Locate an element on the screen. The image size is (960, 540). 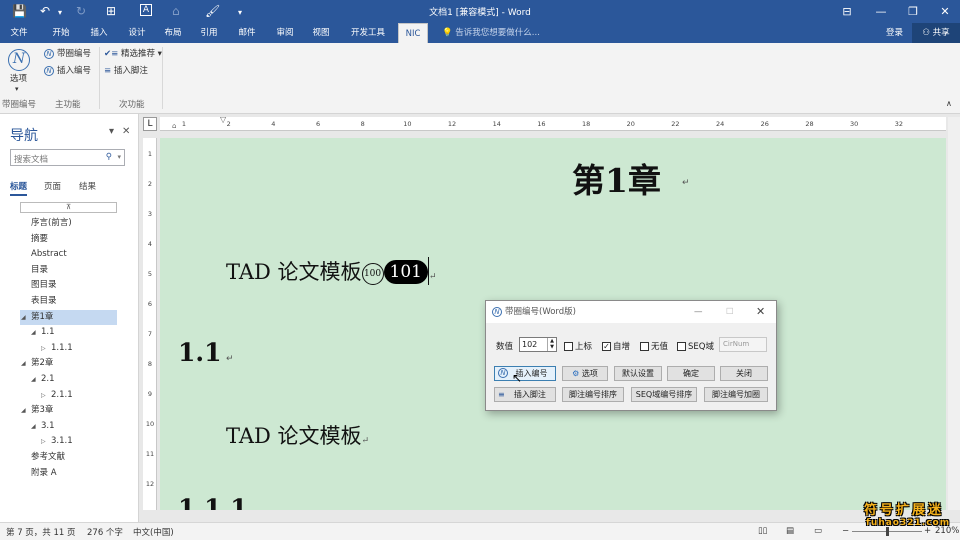
tab-mailings: 邮件 is located at coordinates (247, 33).